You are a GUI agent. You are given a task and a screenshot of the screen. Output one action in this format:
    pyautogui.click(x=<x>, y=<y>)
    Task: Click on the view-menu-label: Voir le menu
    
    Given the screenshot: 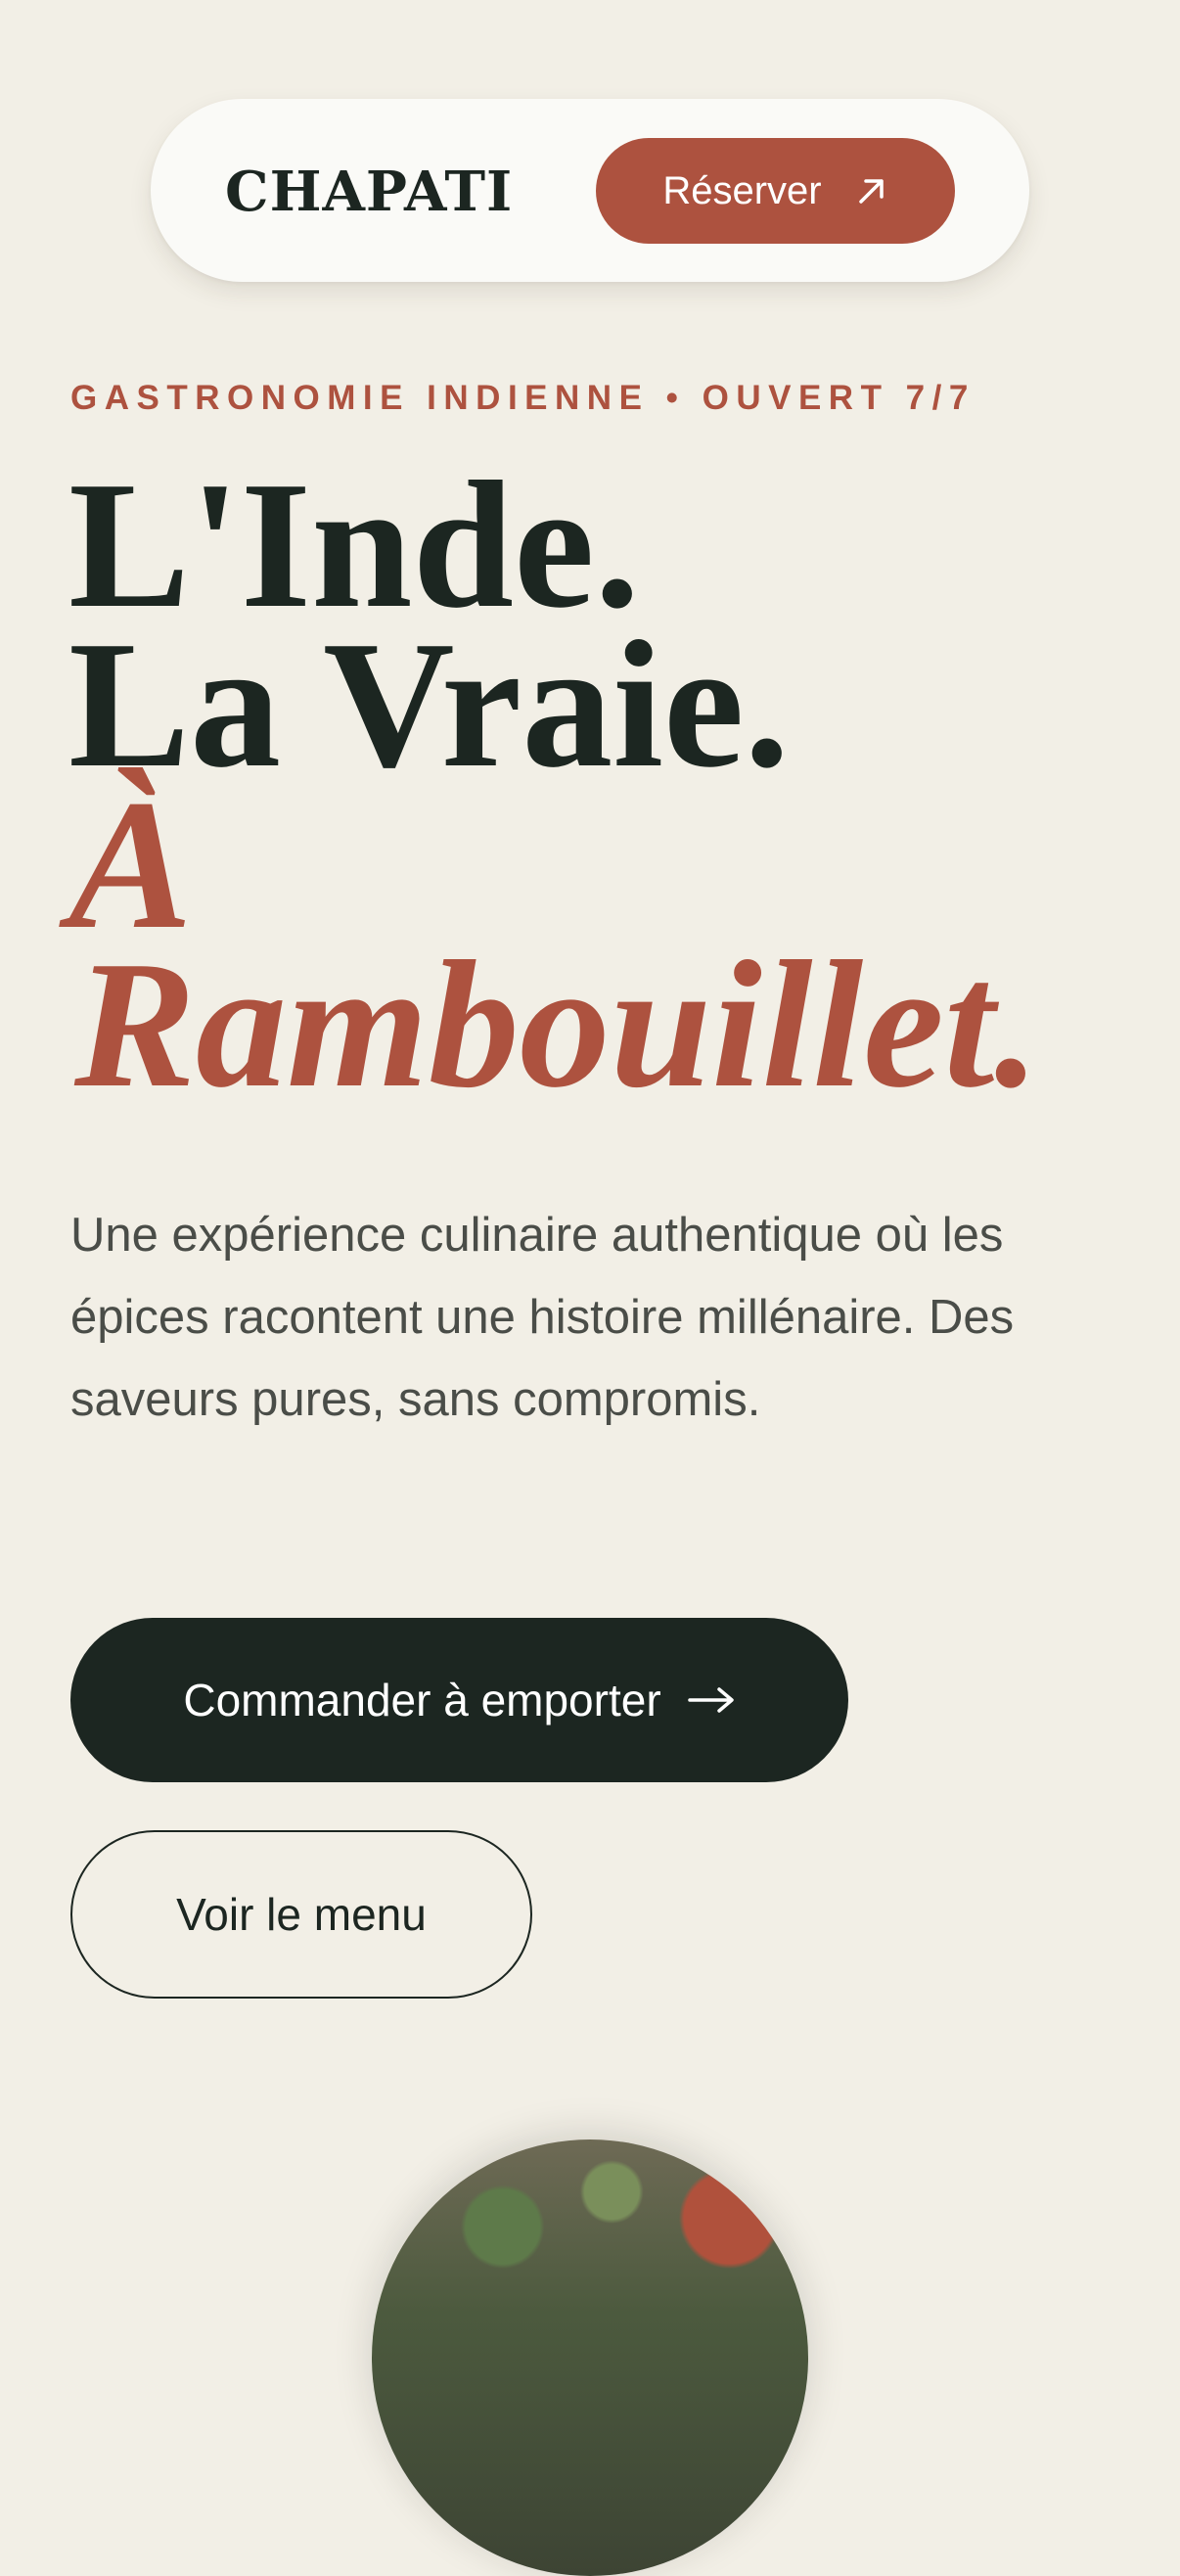 What is the action you would take?
    pyautogui.click(x=301, y=1915)
    